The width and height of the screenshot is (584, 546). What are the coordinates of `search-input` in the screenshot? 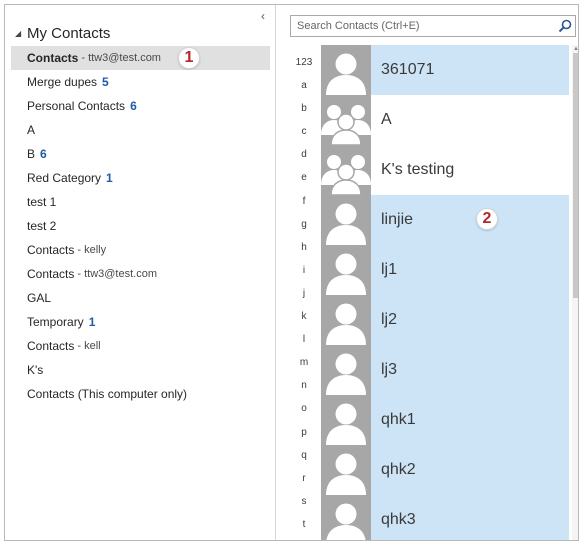 It's located at (423, 26).